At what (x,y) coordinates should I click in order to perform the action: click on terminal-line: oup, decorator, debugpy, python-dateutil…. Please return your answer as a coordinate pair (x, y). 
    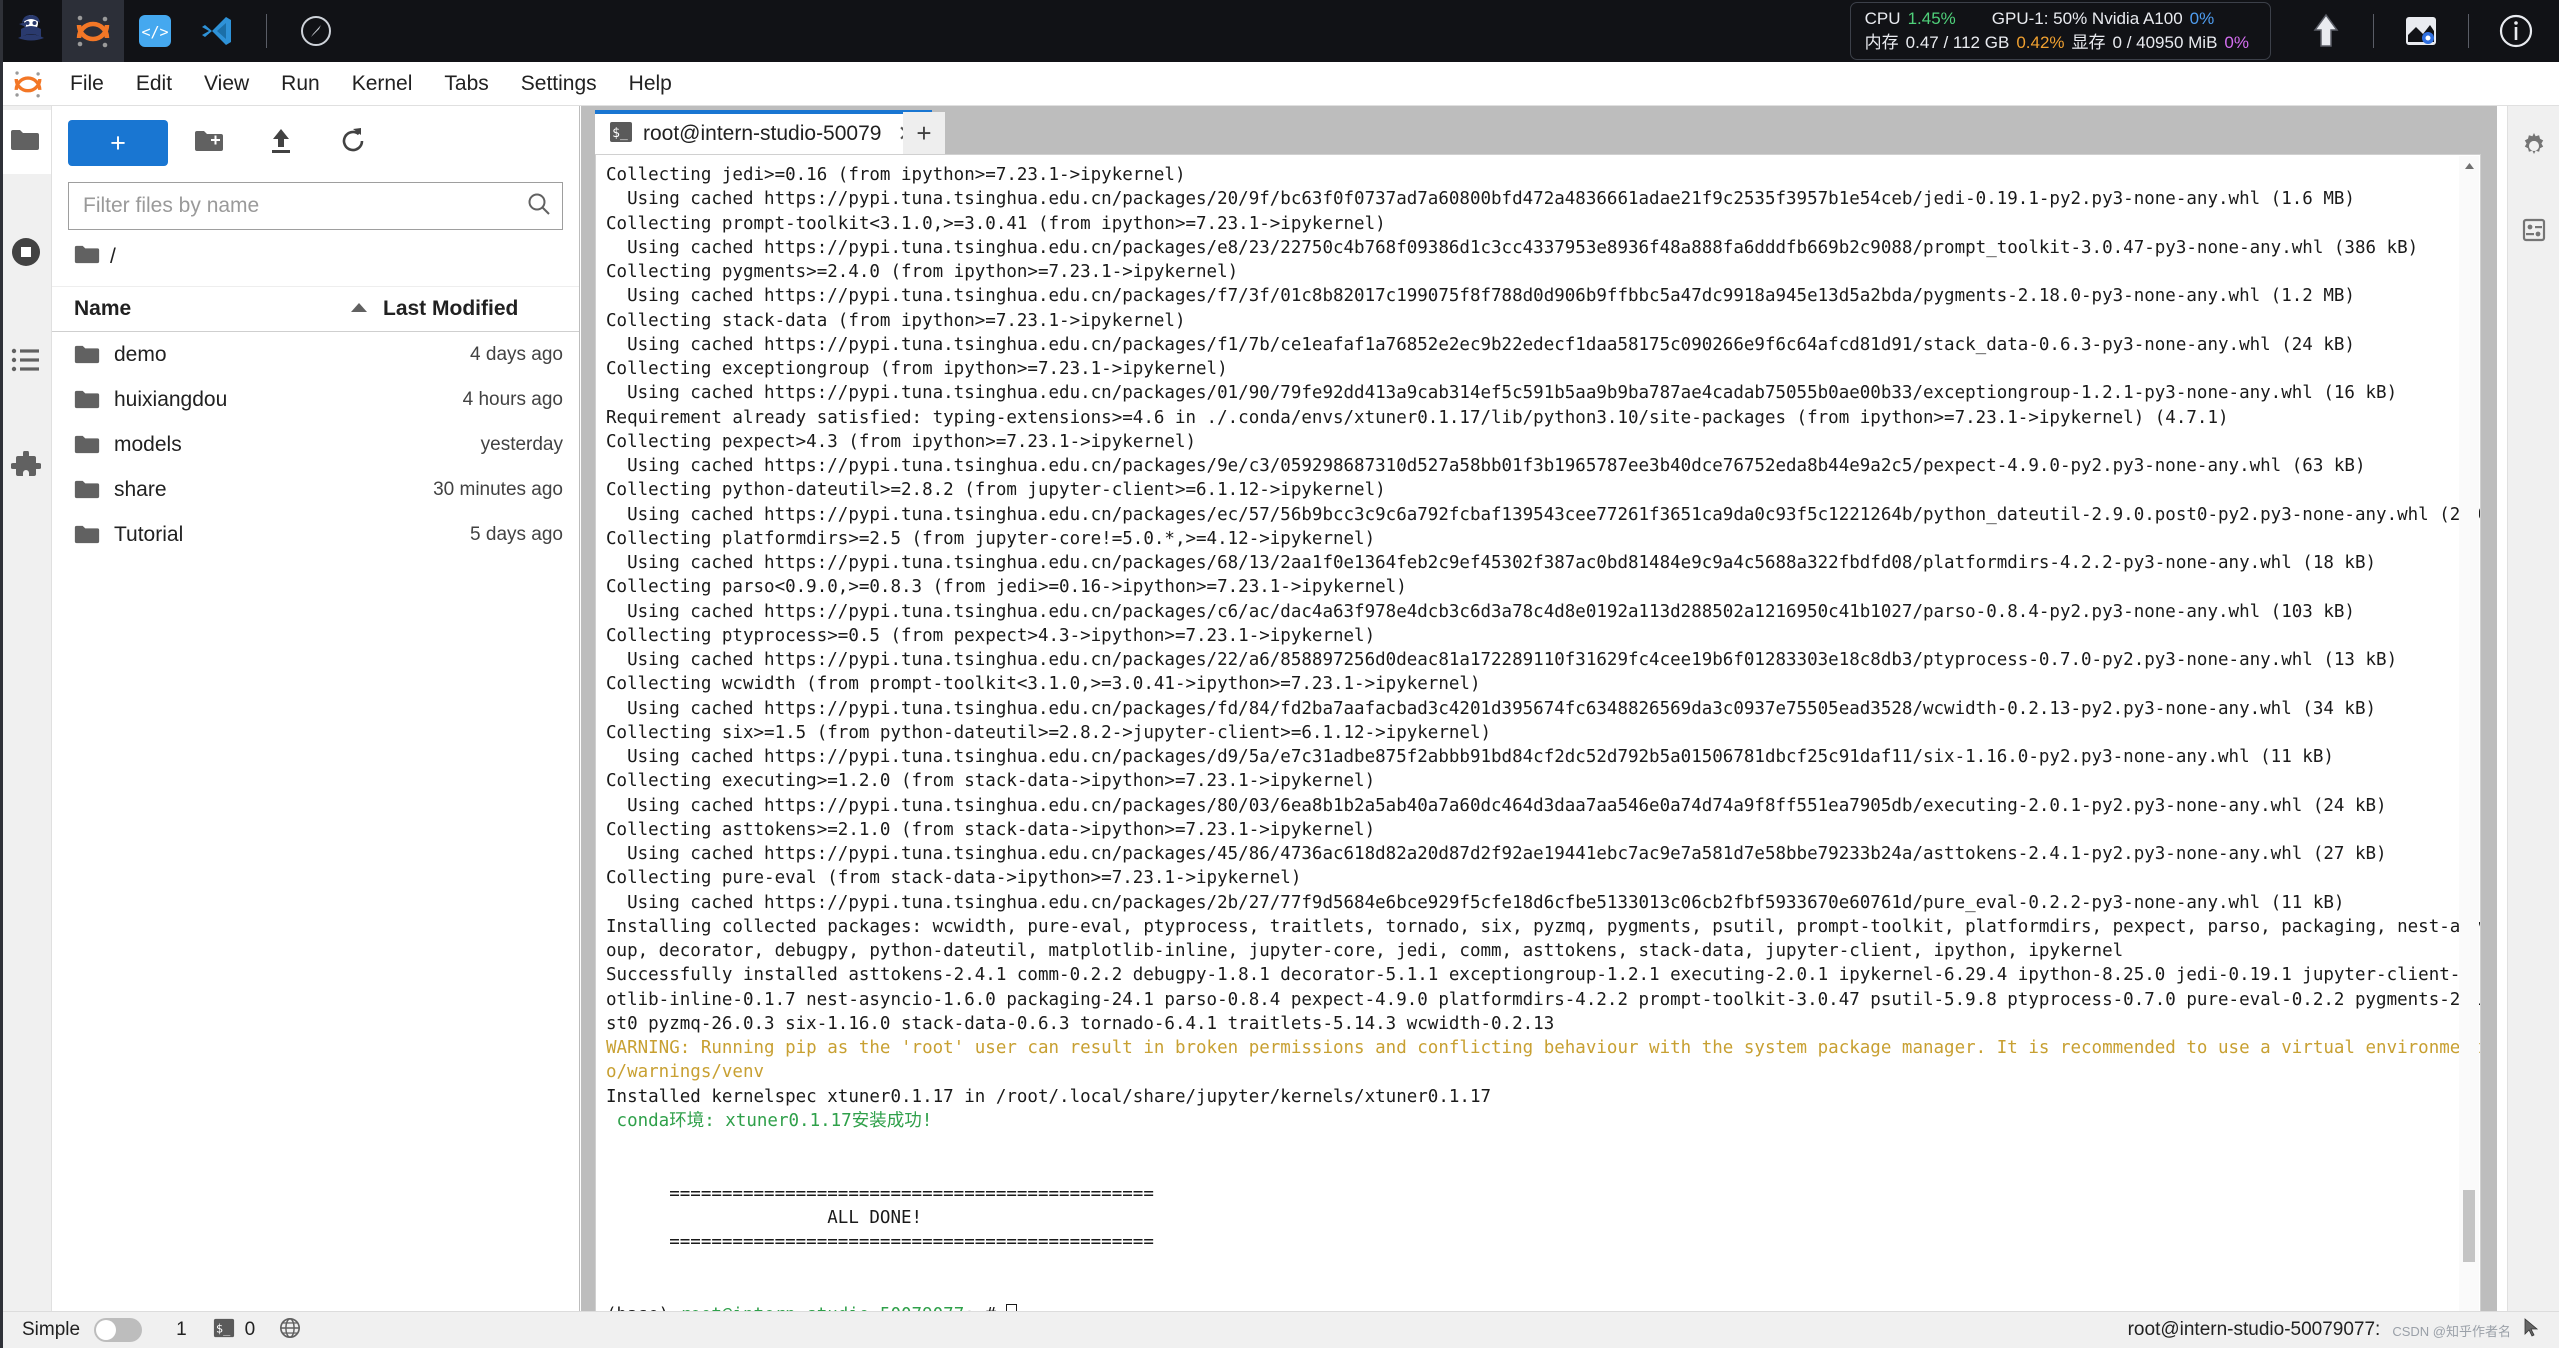
    Looking at the image, I should click on (1365, 951).